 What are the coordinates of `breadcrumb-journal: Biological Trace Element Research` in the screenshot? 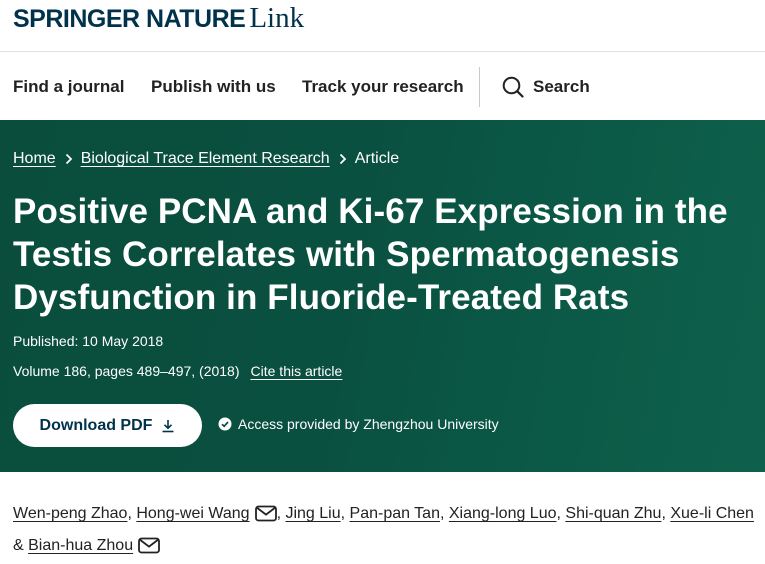 It's located at (205, 159).